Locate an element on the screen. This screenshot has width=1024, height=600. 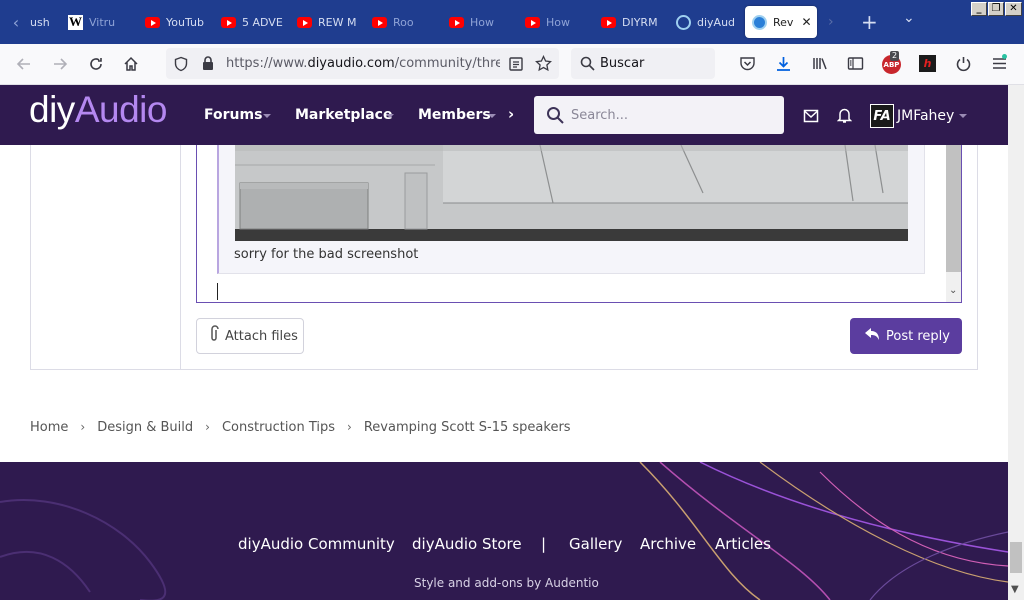
breadcrumb-construction-tips: Construction Tips is located at coordinates (278, 427).